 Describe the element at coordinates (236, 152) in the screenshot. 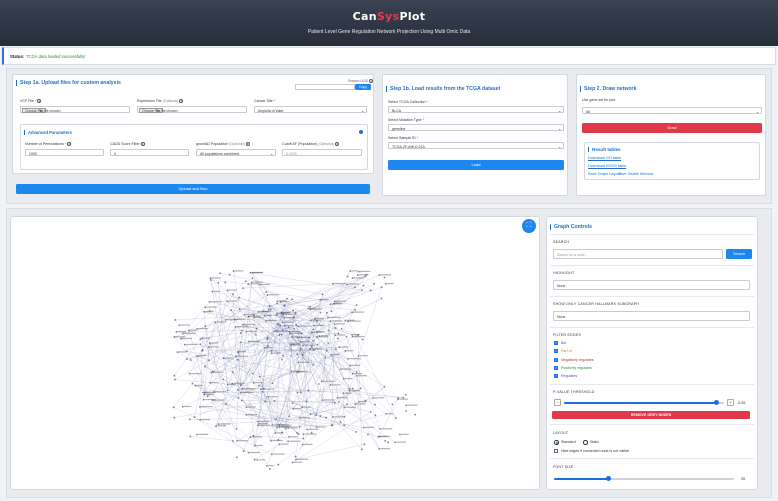

I see `gnomad-select: All populations combined ⌄` at that location.